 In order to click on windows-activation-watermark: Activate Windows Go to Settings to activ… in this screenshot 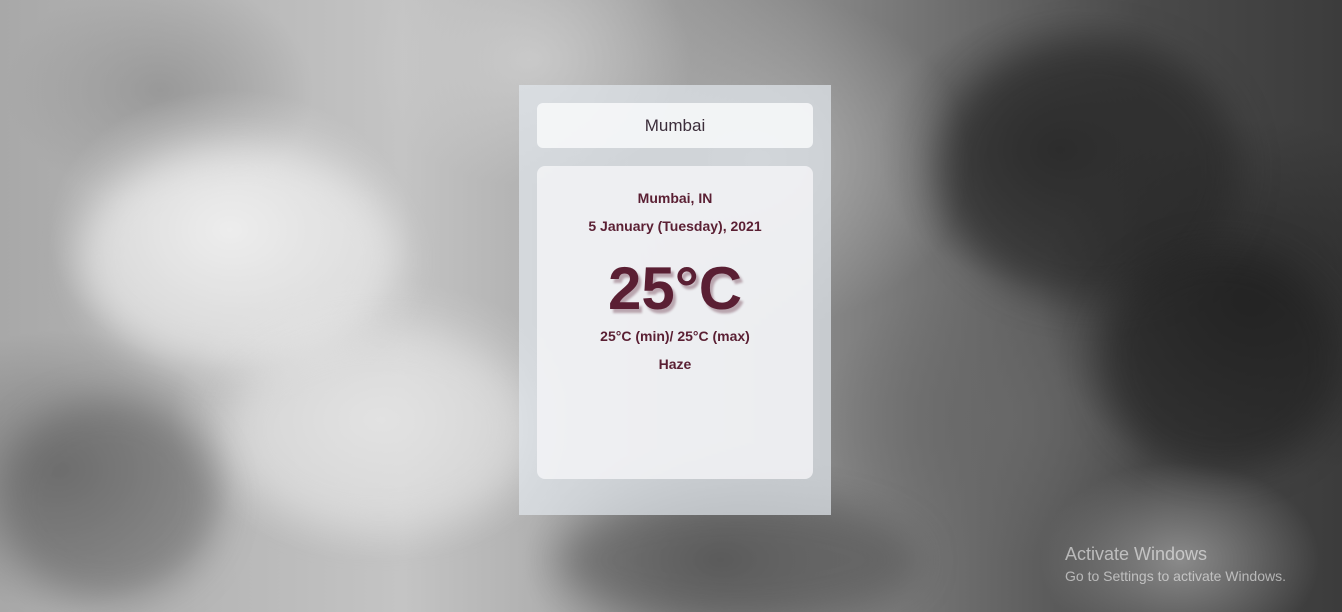, I will do `click(1175, 566)`.